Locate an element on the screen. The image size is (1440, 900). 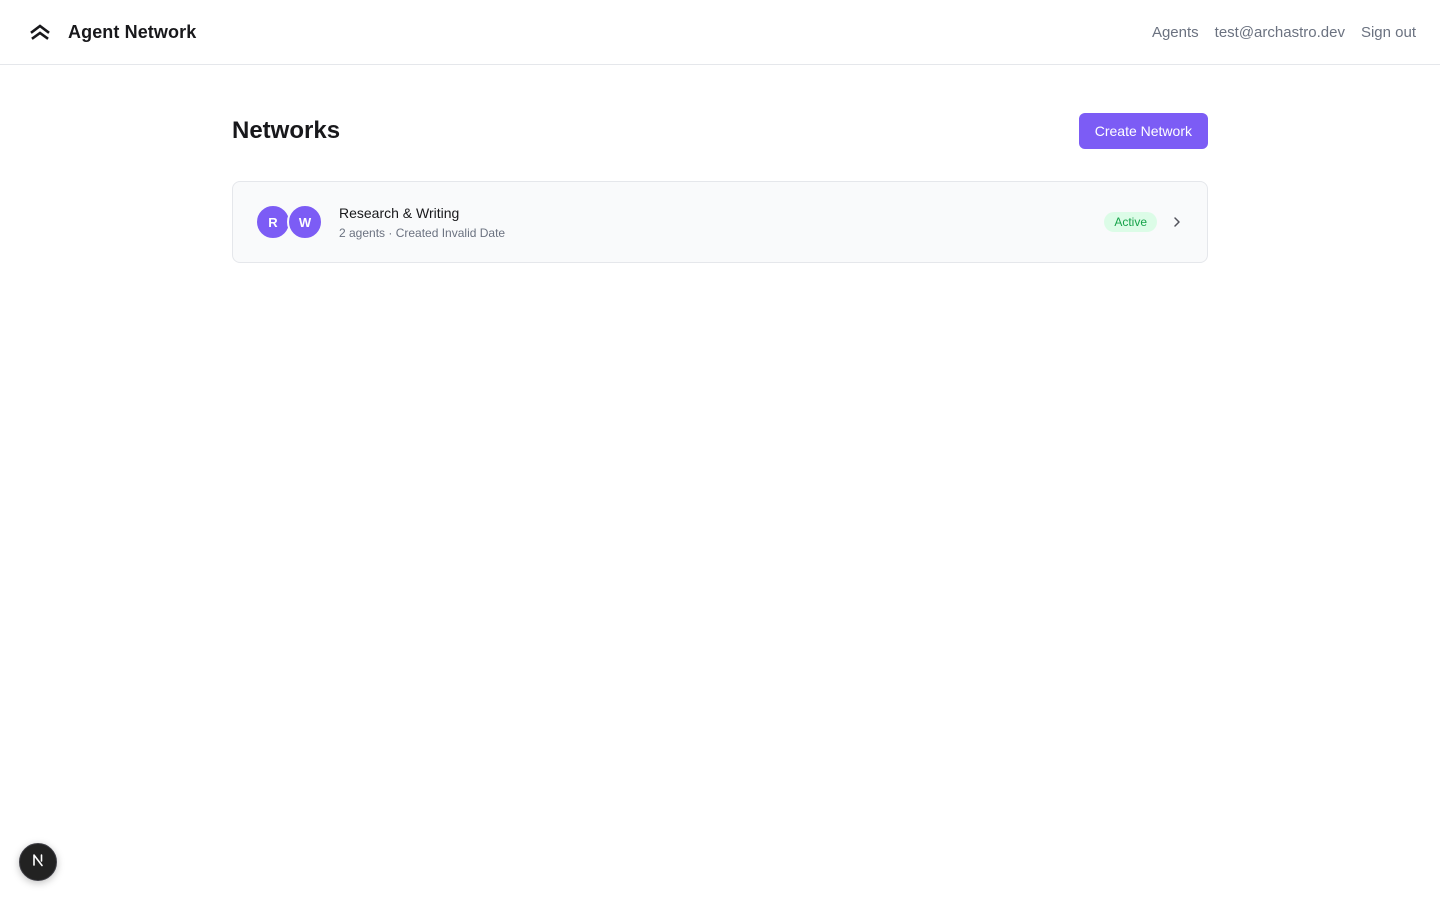
page-title: Networks is located at coordinates (286, 130).